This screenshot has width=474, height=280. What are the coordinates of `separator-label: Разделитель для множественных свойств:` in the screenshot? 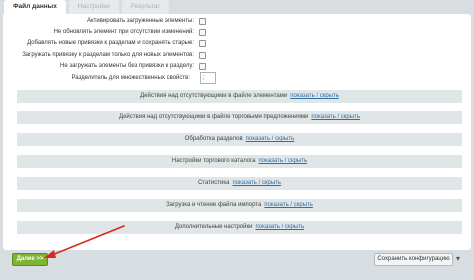 It's located at (131, 78).